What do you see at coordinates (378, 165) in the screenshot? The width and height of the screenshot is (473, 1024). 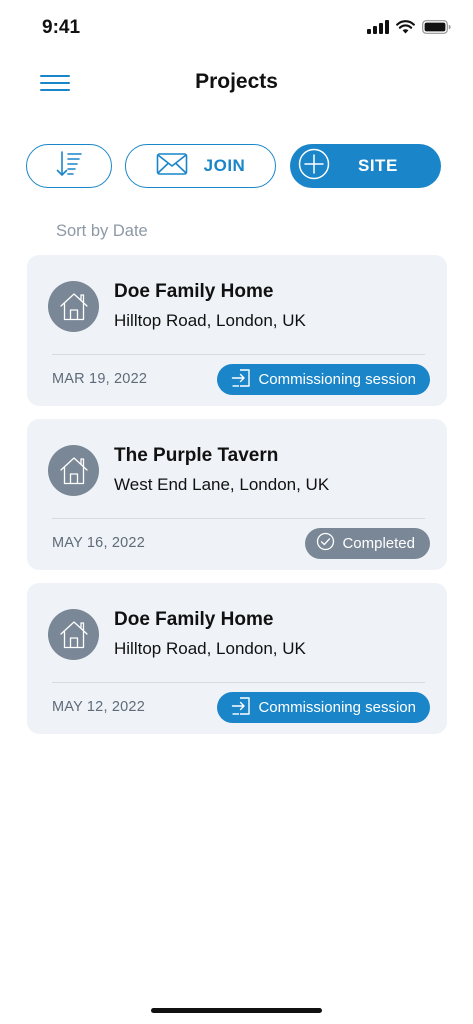 I see `site-button-label: SITE` at bounding box center [378, 165].